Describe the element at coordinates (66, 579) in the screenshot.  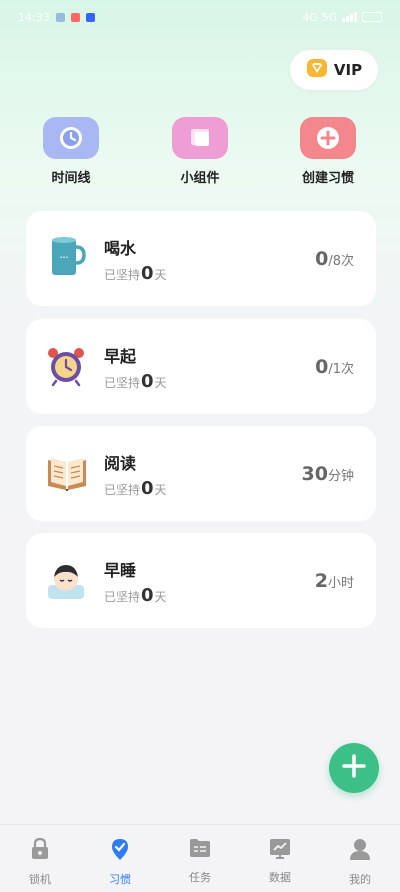
I see `sleeping-person-icon` at that location.